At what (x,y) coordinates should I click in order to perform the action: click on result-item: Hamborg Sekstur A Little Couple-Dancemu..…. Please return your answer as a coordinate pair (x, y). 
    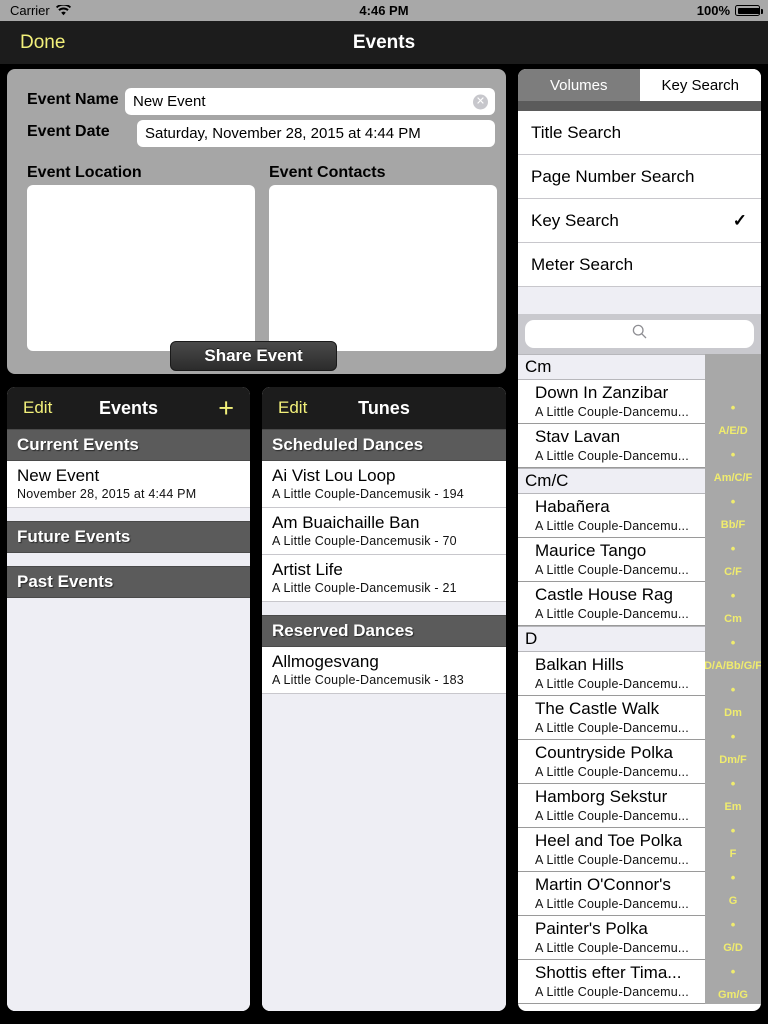
    Looking at the image, I should click on (611, 806).